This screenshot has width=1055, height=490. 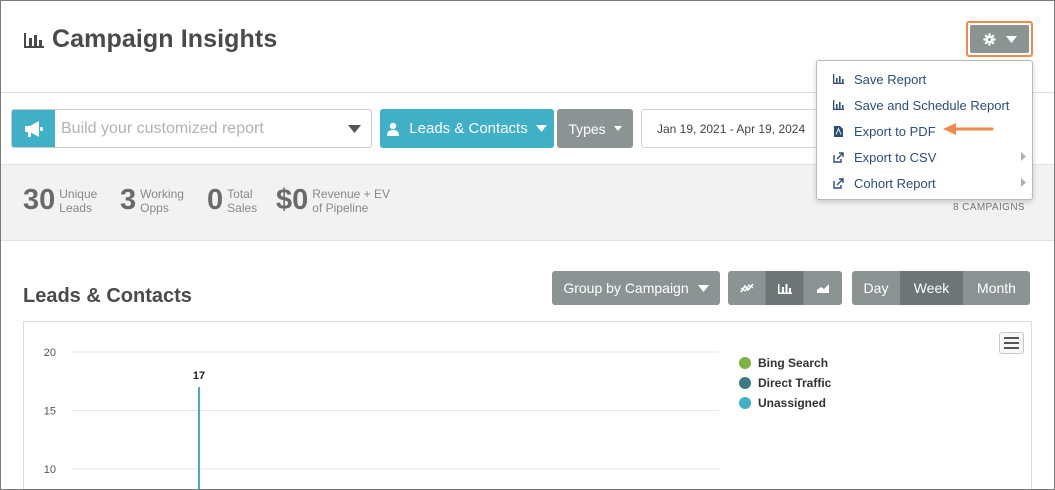 I want to click on legend-item-direct-traffic: Direct Traffic, so click(x=785, y=383).